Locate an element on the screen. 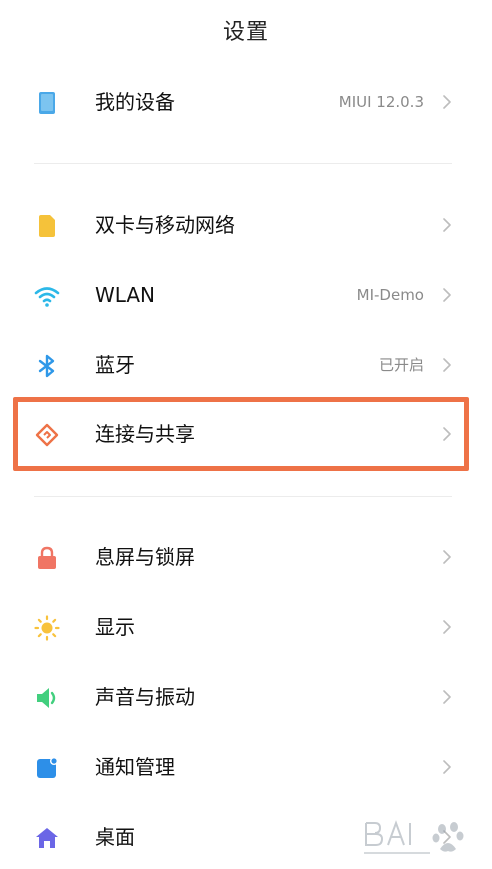  row-label: 蓝牙 is located at coordinates (115, 365).